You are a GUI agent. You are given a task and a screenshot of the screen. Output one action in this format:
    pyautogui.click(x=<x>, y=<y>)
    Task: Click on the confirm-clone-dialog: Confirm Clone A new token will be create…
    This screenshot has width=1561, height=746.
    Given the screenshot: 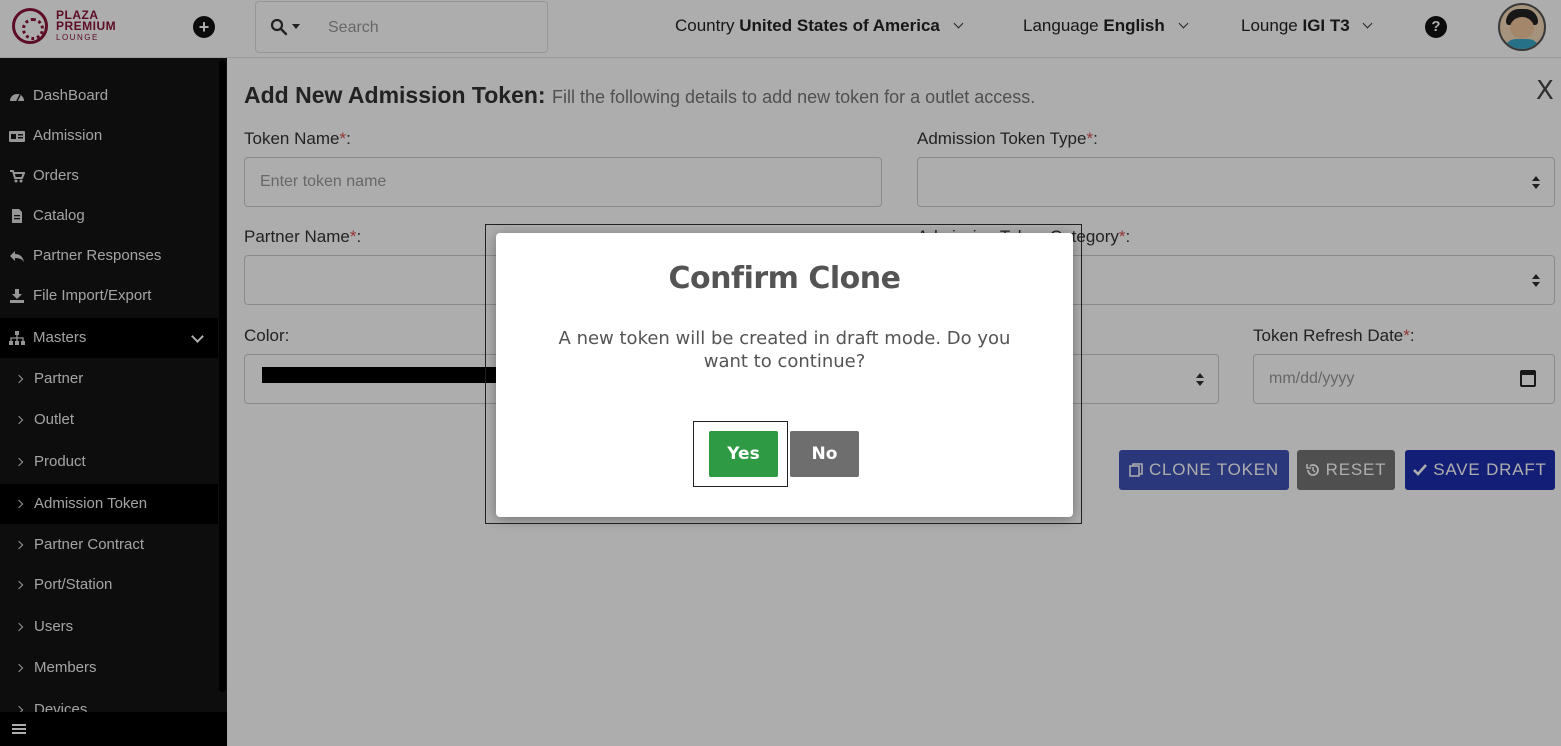 What is the action you would take?
    pyautogui.click(x=784, y=375)
    